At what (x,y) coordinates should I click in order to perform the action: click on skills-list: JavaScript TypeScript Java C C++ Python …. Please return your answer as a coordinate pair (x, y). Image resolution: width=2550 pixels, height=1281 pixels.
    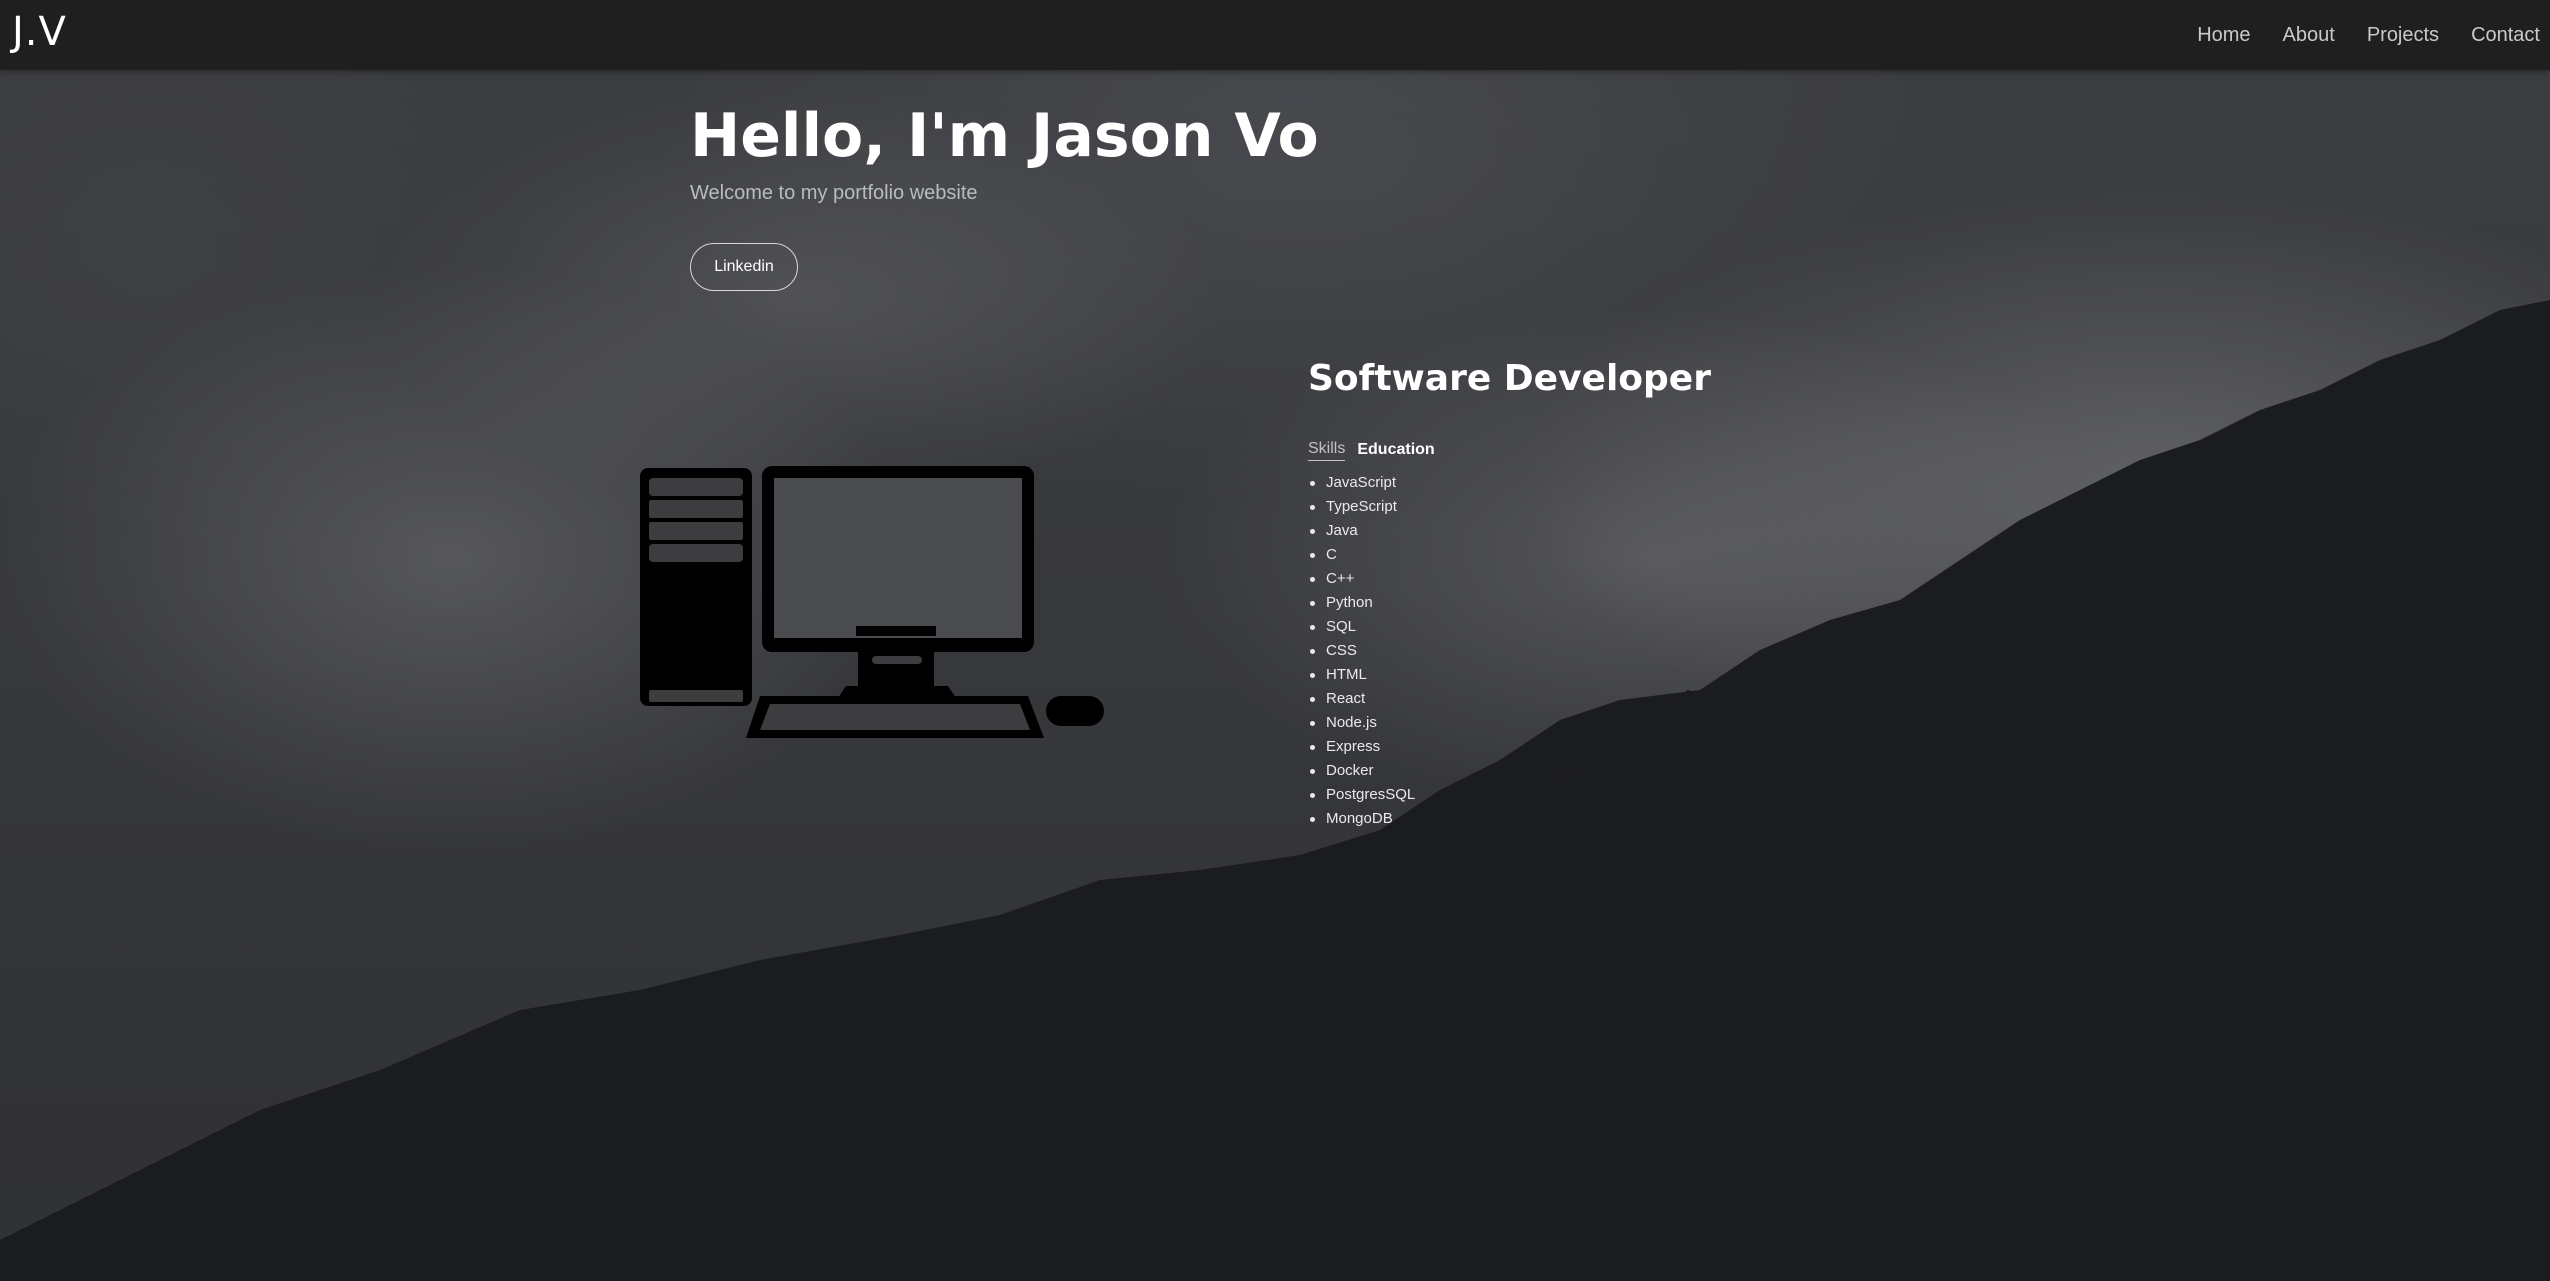
    Looking at the image, I should click on (1509, 651).